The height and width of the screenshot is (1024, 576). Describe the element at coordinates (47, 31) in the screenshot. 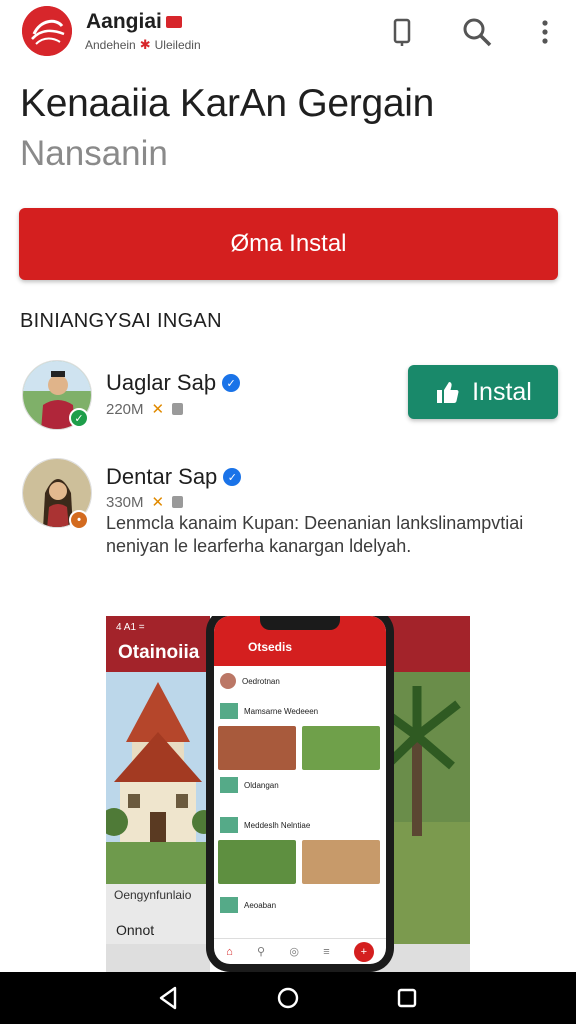

I see `logo-icon` at that location.